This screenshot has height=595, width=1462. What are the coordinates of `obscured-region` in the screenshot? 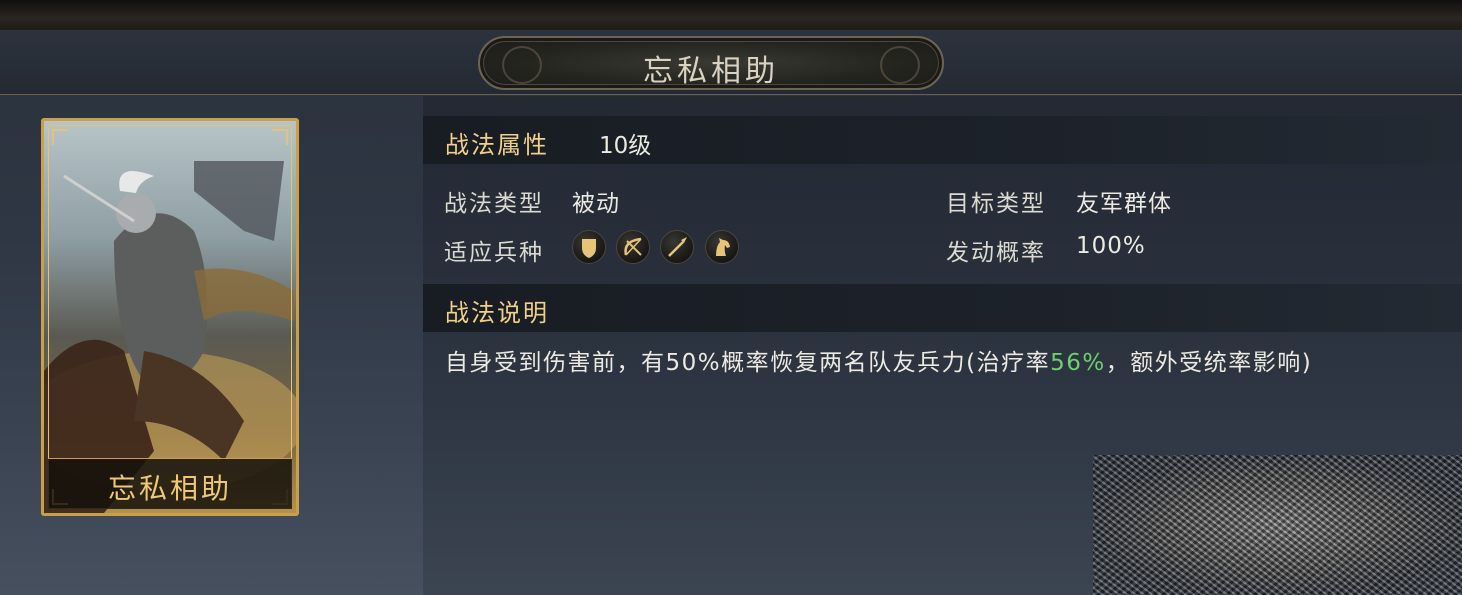 It's located at (1277, 525).